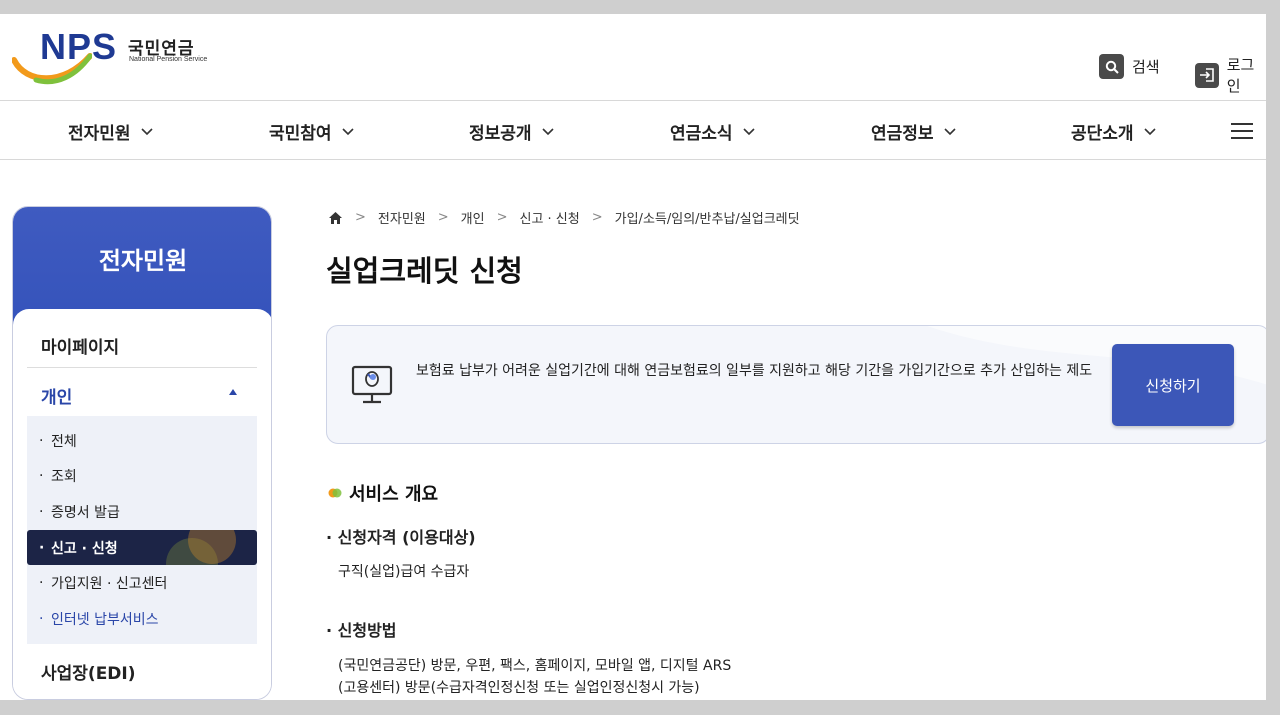  Describe the element at coordinates (473, 217) in the screenshot. I see `breadcrumb-item: 개인` at that location.